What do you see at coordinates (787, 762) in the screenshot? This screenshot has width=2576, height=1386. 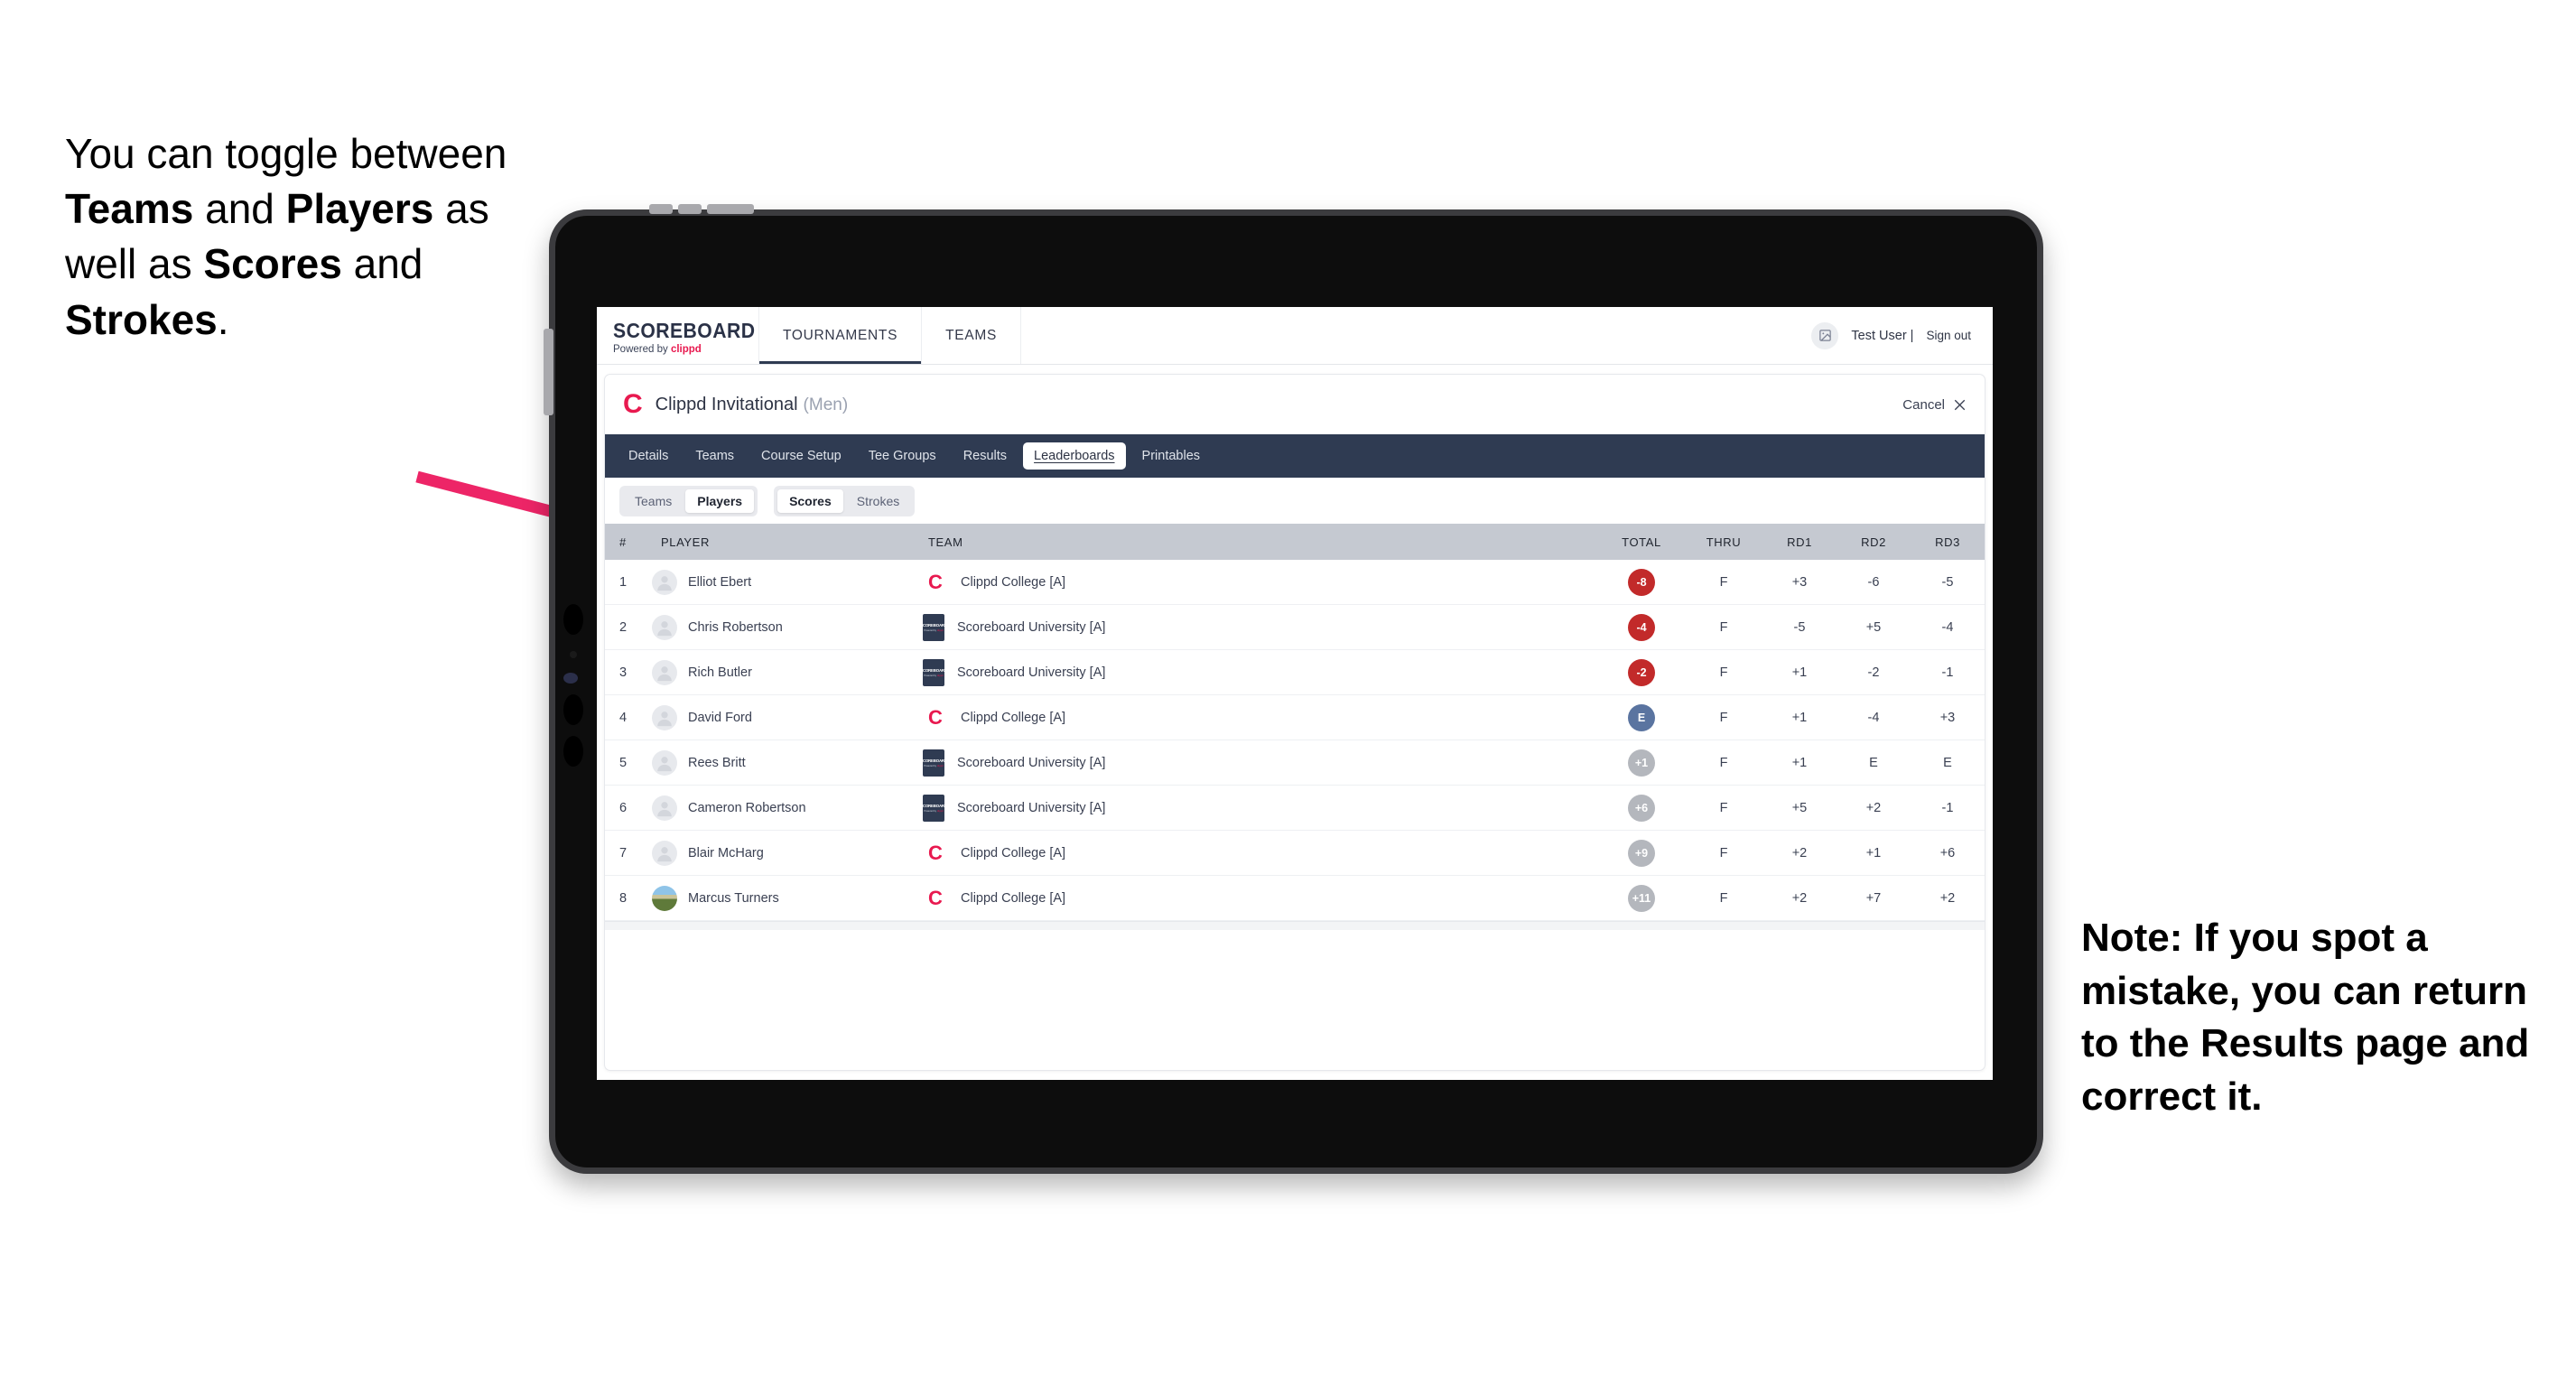 I see `row-player: Rees Britt` at bounding box center [787, 762].